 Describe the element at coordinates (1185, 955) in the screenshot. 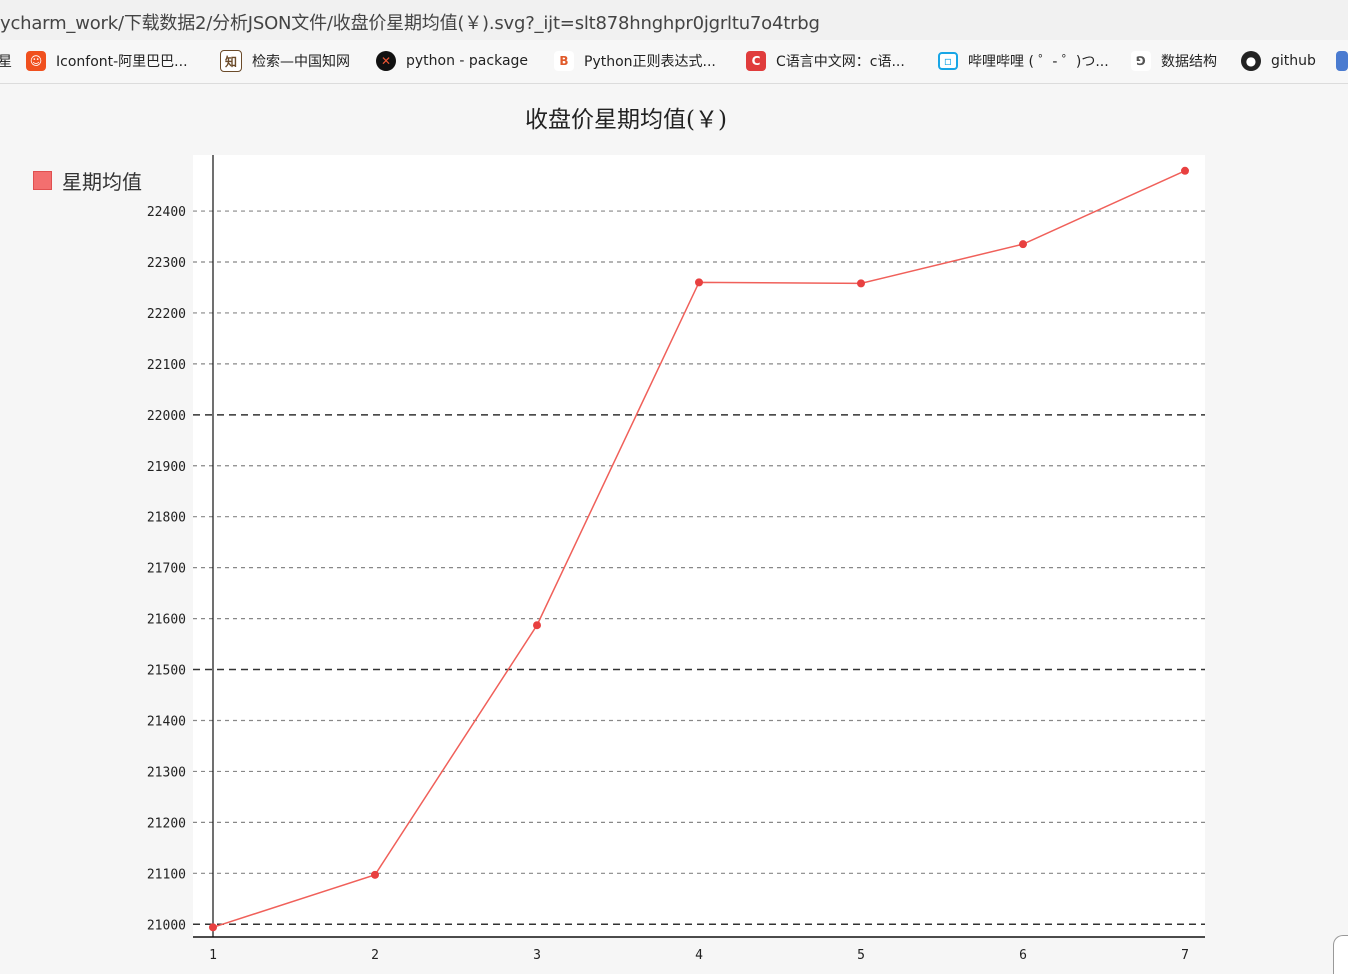

I see `x-tick-label: 7` at that location.